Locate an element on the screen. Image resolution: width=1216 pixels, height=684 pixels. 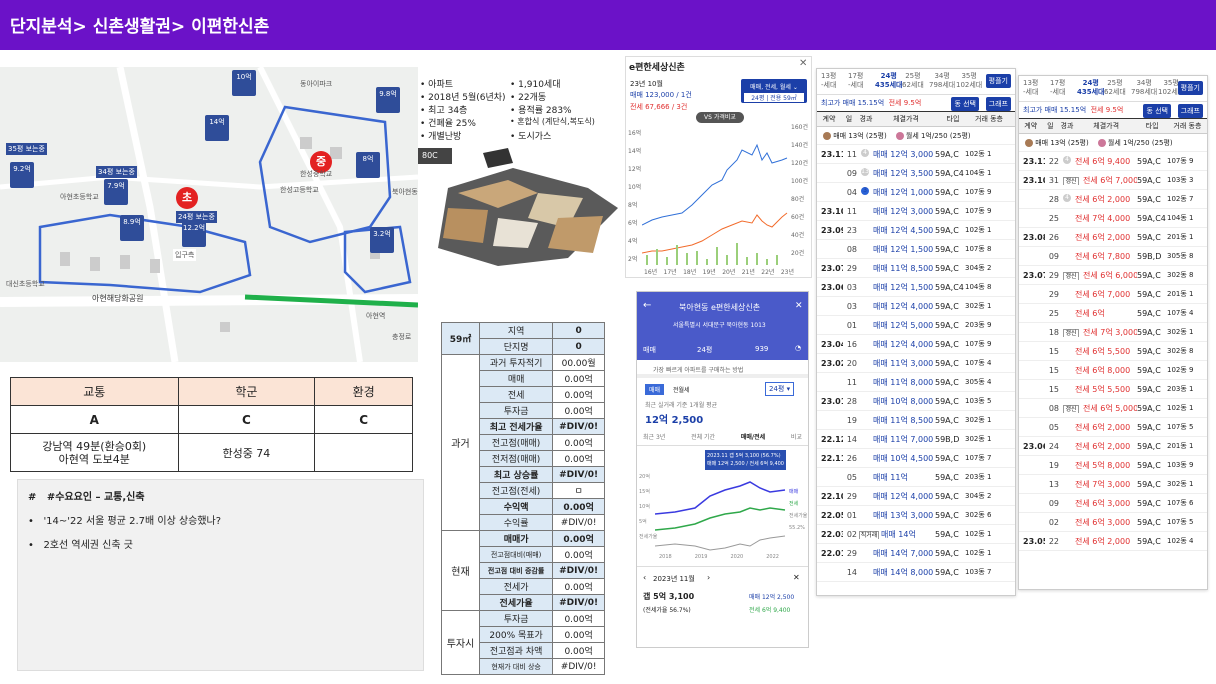
elementary-school-bubble: 초 is located at coordinates (187, 198).